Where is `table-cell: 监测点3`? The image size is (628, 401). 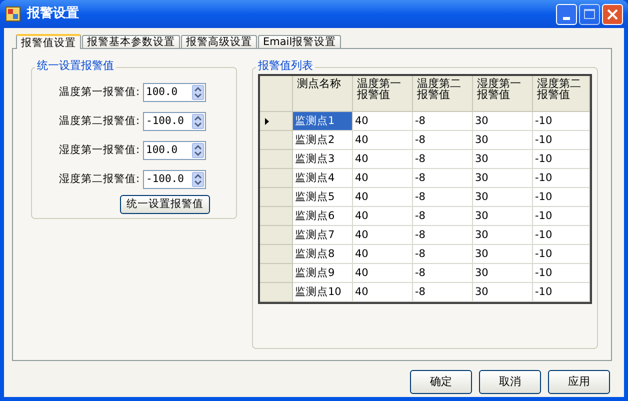
table-cell: 监测点3 is located at coordinates (323, 159).